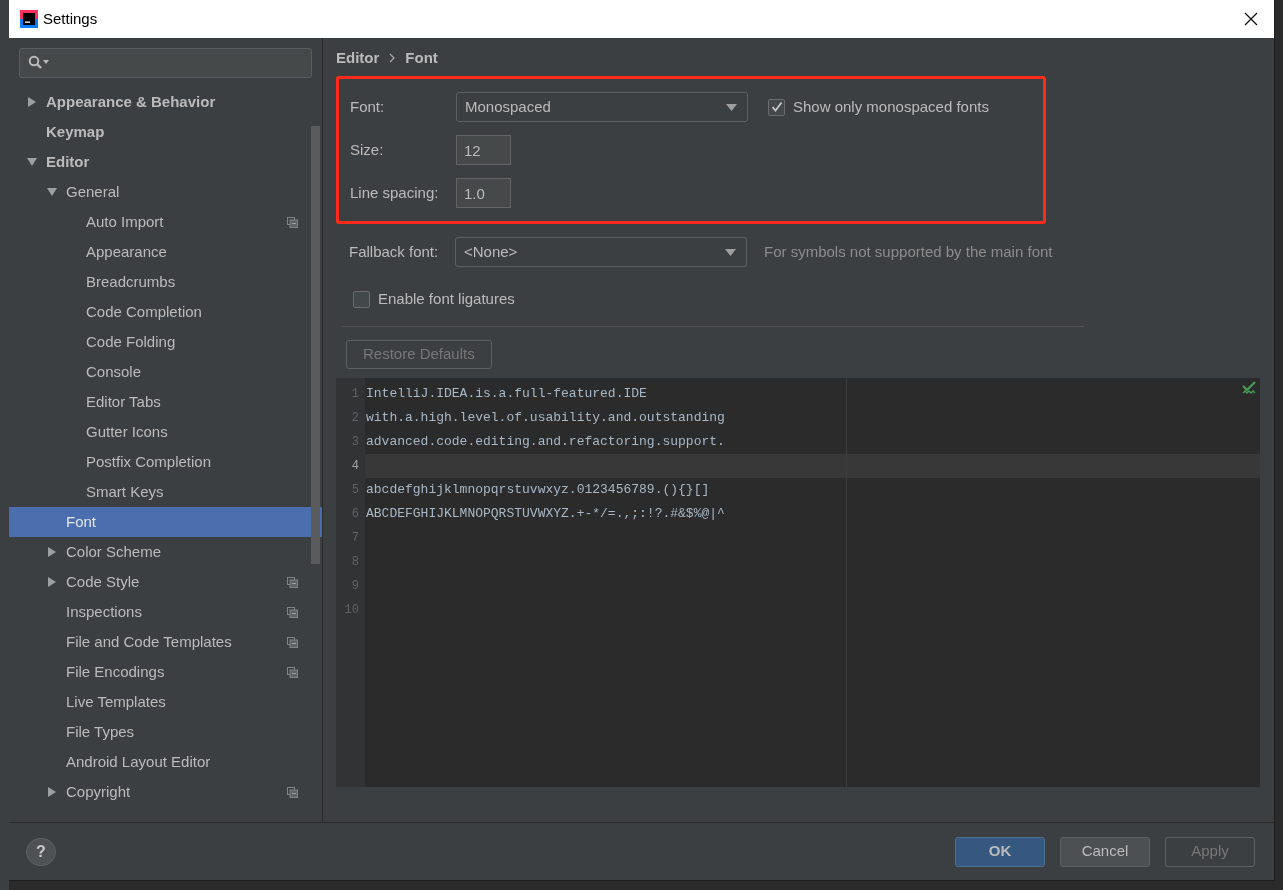  Describe the element at coordinates (165, 282) in the screenshot. I see `tree-item: Breadcrumbs` at that location.